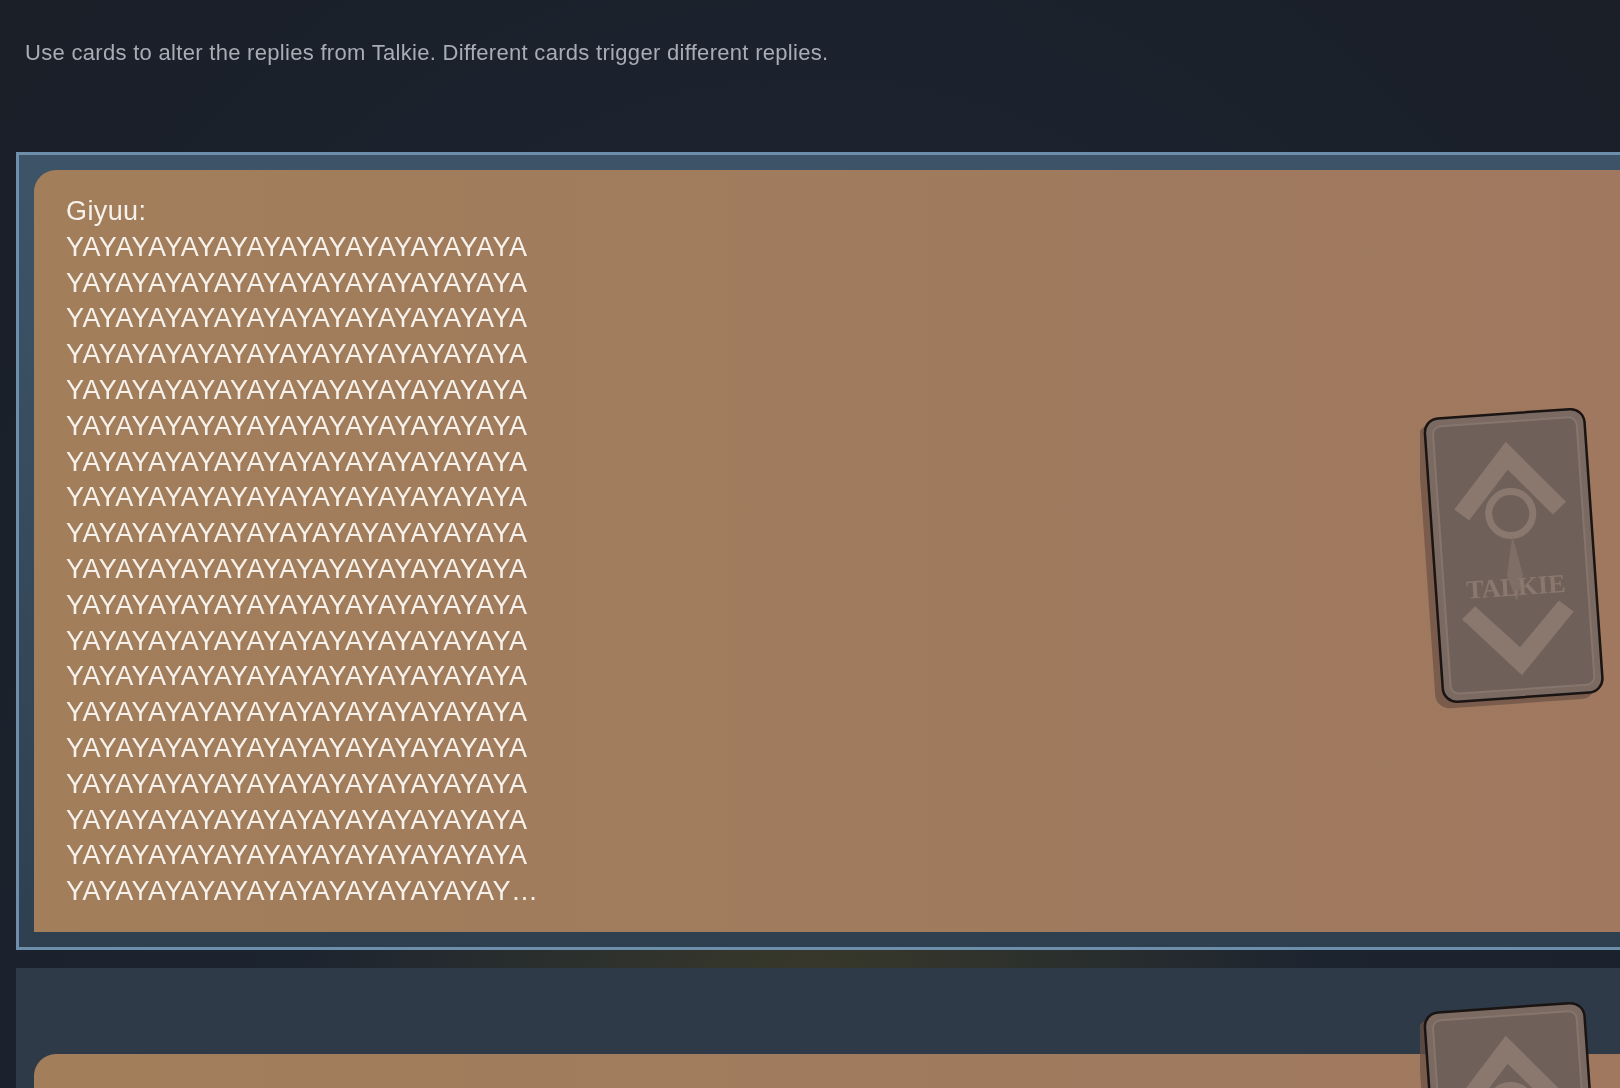  What do you see at coordinates (106, 211) in the screenshot?
I see `speaker-name: Giyuu:` at bounding box center [106, 211].